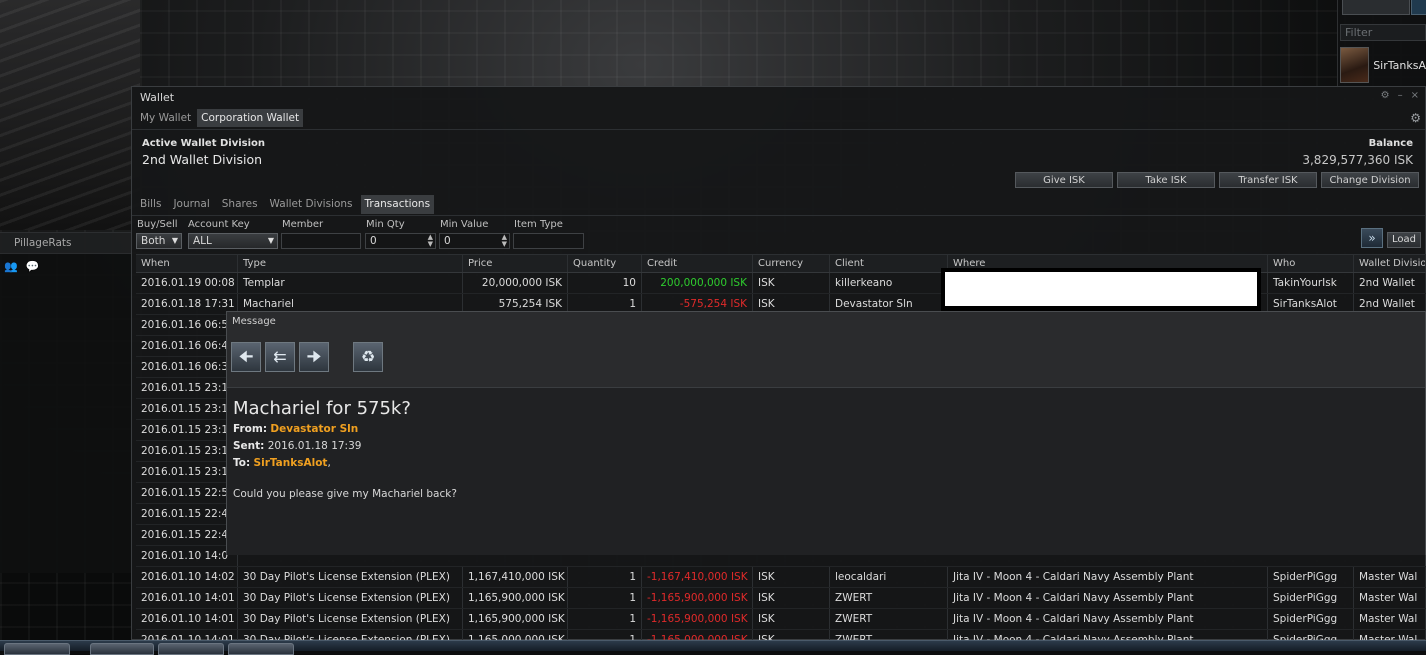 This screenshot has width=1426, height=655. Describe the element at coordinates (350, 283) in the screenshot. I see `cell-type: Templar` at that location.